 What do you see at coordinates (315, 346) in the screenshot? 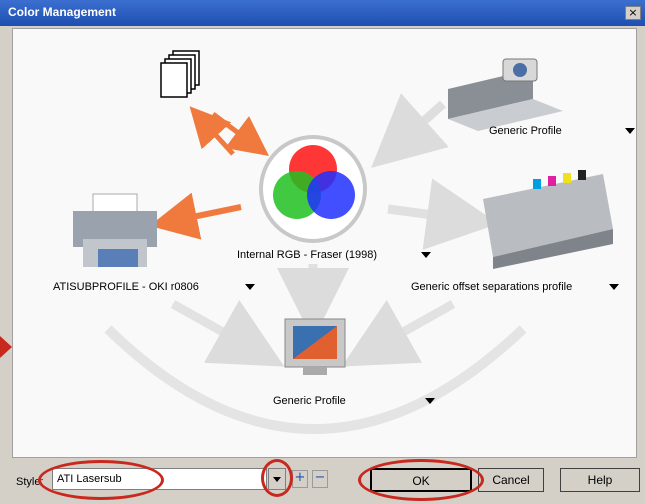
I see `monitor-icon` at bounding box center [315, 346].